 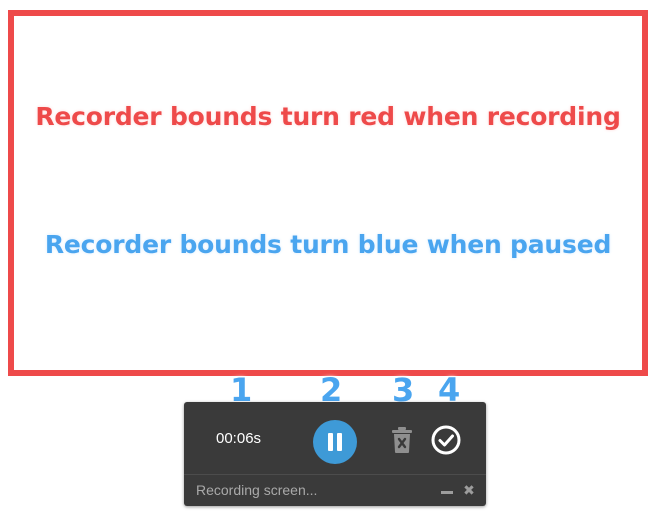 I want to click on recording-timer: 00:06s, so click(x=239, y=438).